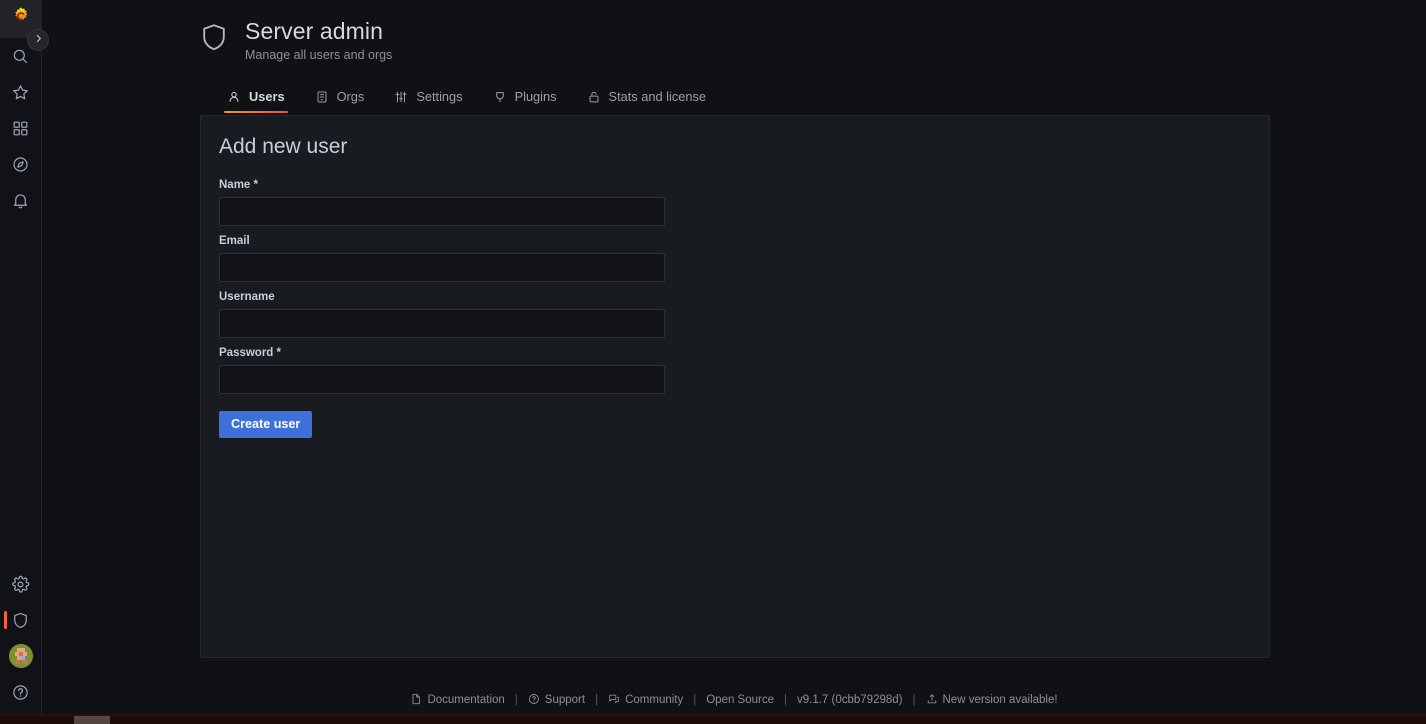  Describe the element at coordinates (657, 96) in the screenshot. I see `tab-stats-and-license-label: Stats and license` at that location.